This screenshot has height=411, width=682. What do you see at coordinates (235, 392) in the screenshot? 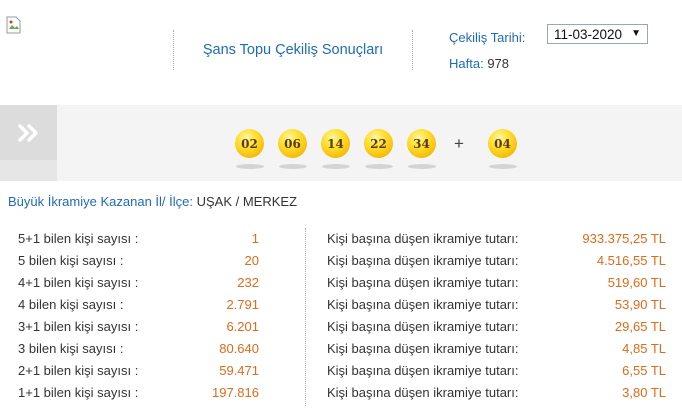
I see `winner-count: 197.816` at bounding box center [235, 392].